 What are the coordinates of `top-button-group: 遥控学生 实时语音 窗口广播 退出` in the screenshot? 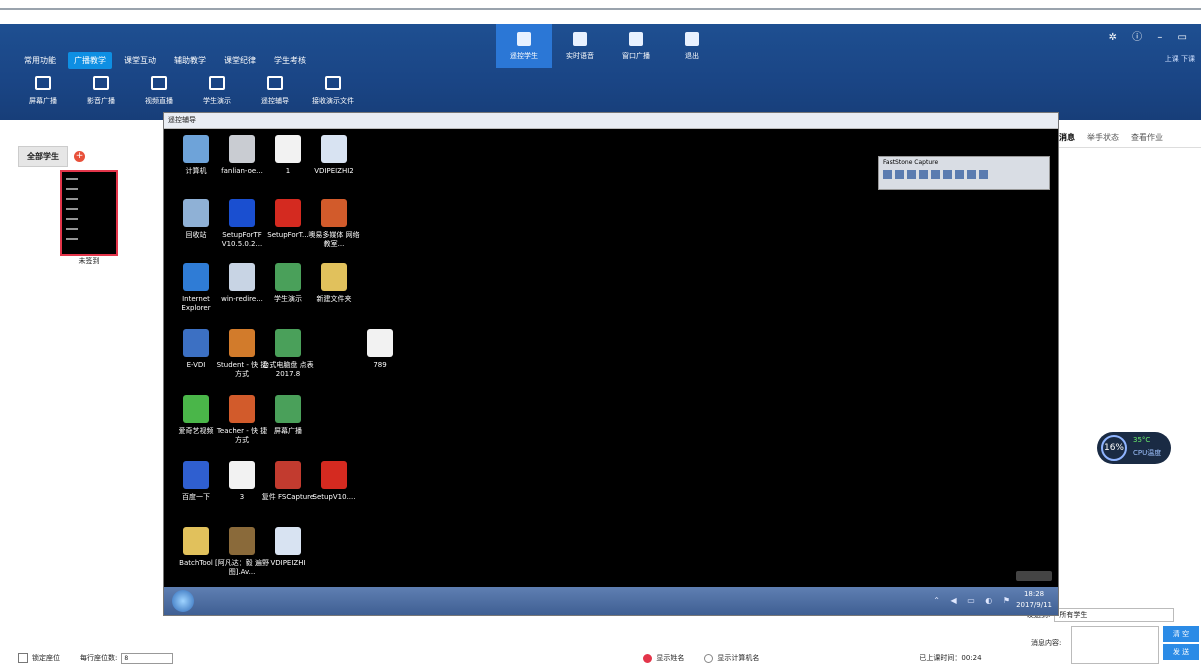 It's located at (608, 46).